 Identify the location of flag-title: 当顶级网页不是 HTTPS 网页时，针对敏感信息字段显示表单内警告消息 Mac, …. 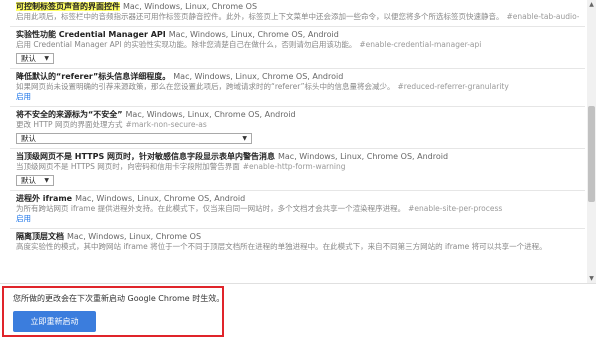
(297, 157).